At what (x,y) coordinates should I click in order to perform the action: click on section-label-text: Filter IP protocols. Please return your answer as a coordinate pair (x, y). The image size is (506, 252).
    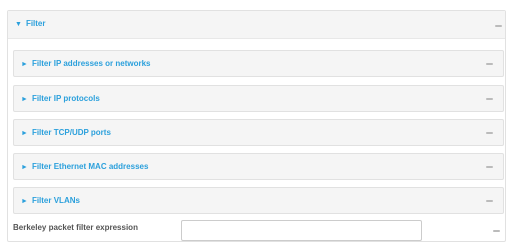
    Looking at the image, I should click on (65, 98).